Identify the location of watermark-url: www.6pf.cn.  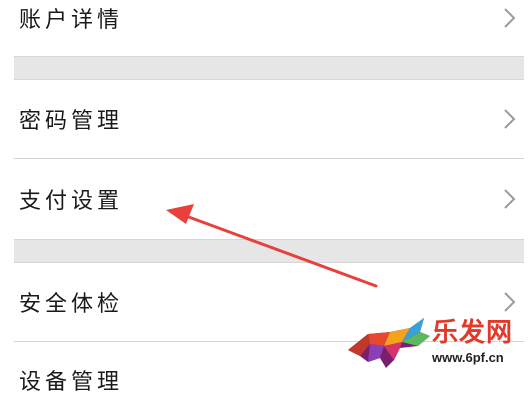
(468, 357).